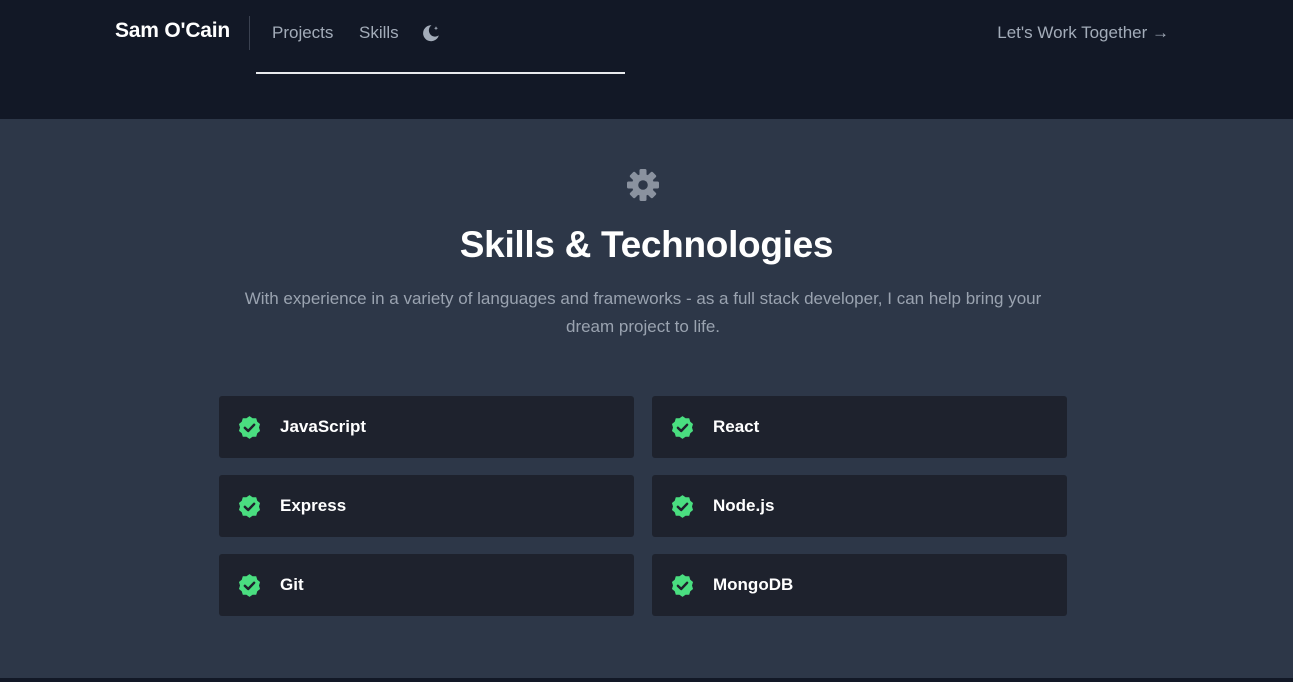  Describe the element at coordinates (646, 680) in the screenshot. I see `footer-edge` at that location.